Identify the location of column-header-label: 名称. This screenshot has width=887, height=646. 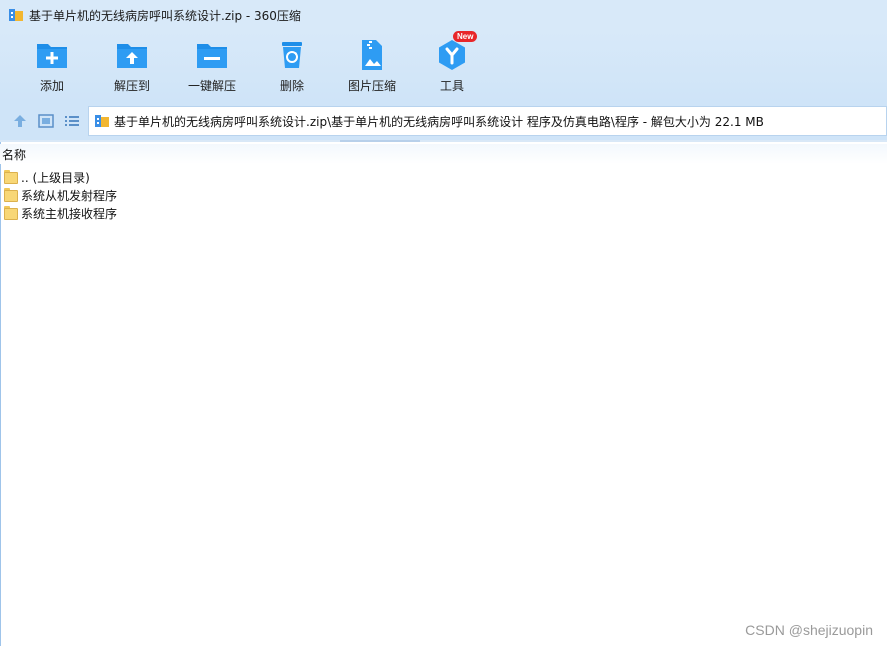
(14, 154).